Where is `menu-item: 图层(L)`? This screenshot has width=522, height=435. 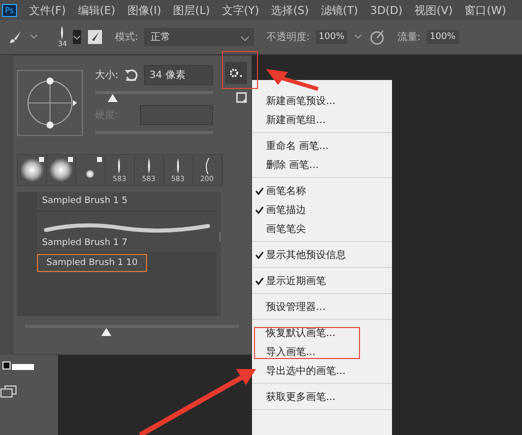 menu-item: 图层(L) is located at coordinates (191, 10).